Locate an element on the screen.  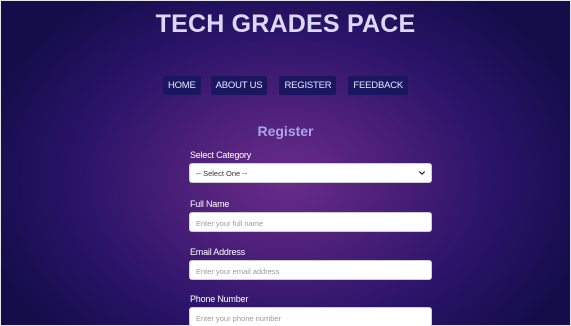
full-name-label: Full Name is located at coordinates (210, 204).